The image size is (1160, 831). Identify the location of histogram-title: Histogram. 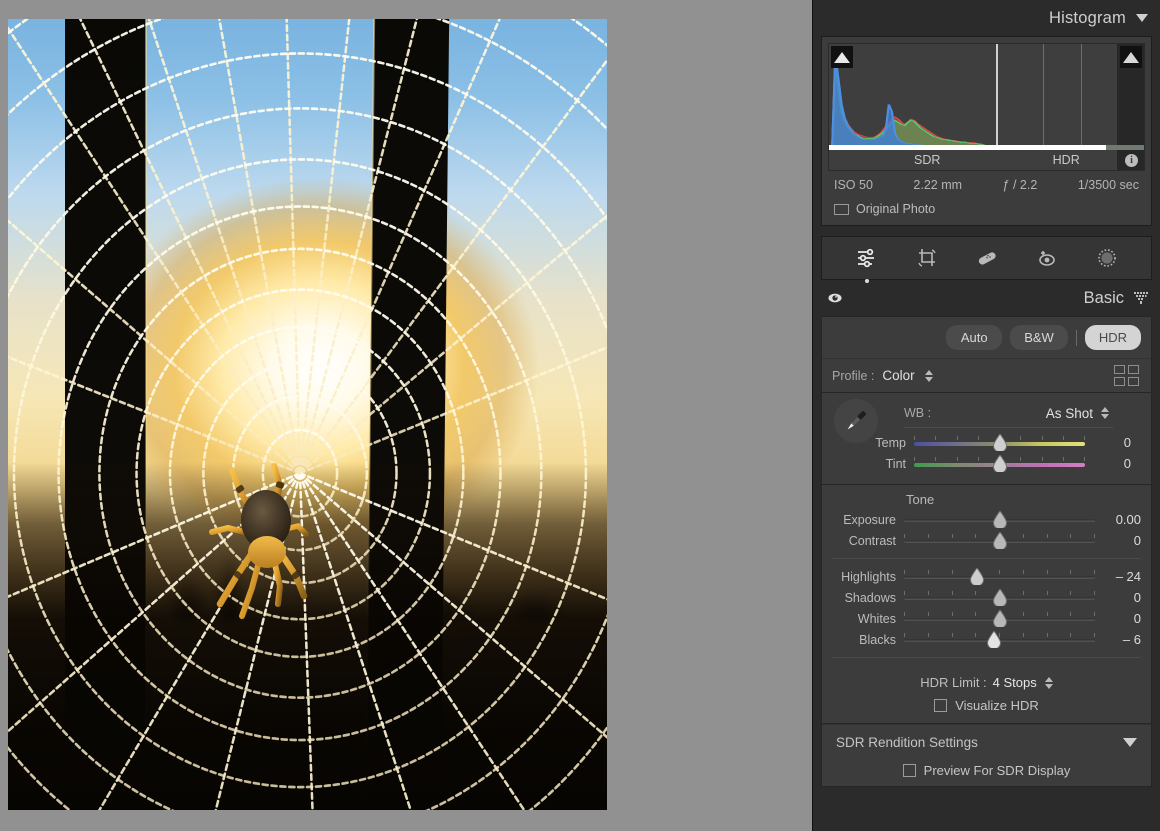
(1087, 17).